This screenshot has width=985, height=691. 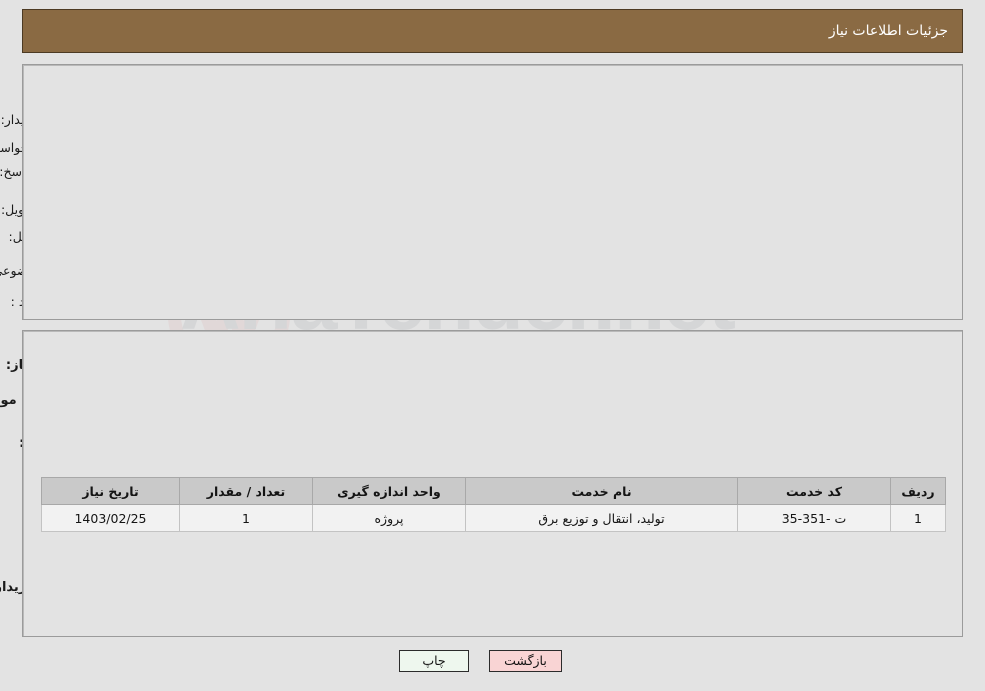 What do you see at coordinates (525, 661) in the screenshot?
I see `back-button: بازگشت` at bounding box center [525, 661].